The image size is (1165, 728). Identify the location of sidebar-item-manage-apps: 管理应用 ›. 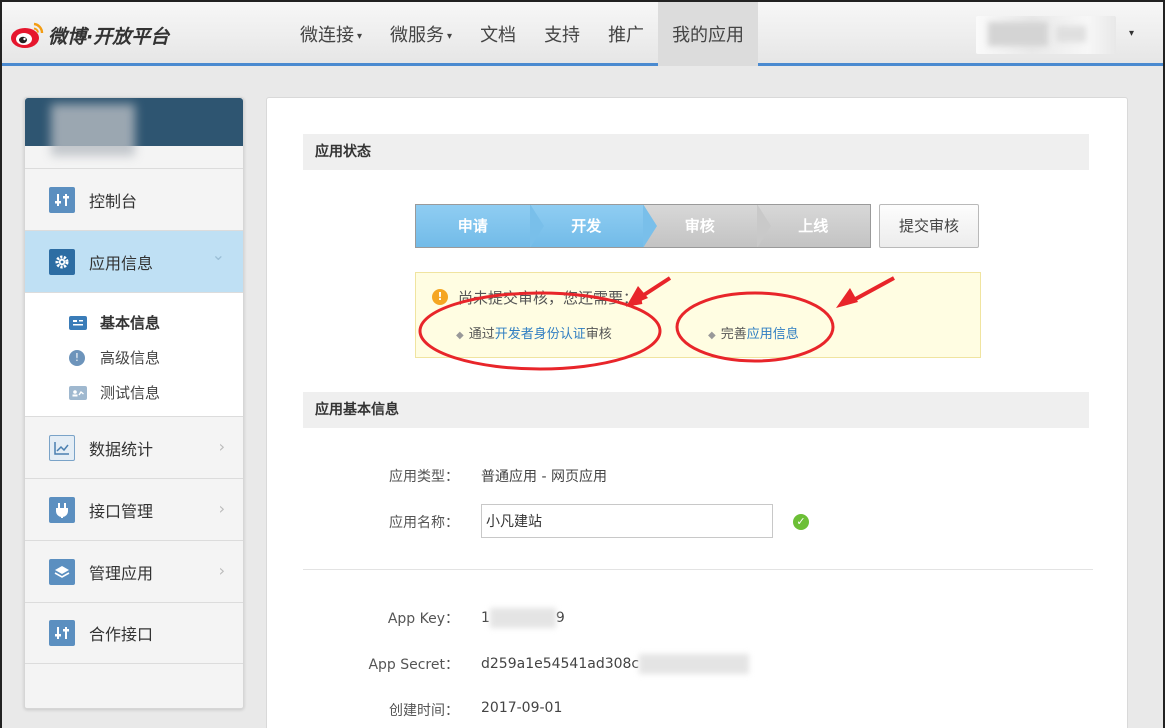
(134, 571).